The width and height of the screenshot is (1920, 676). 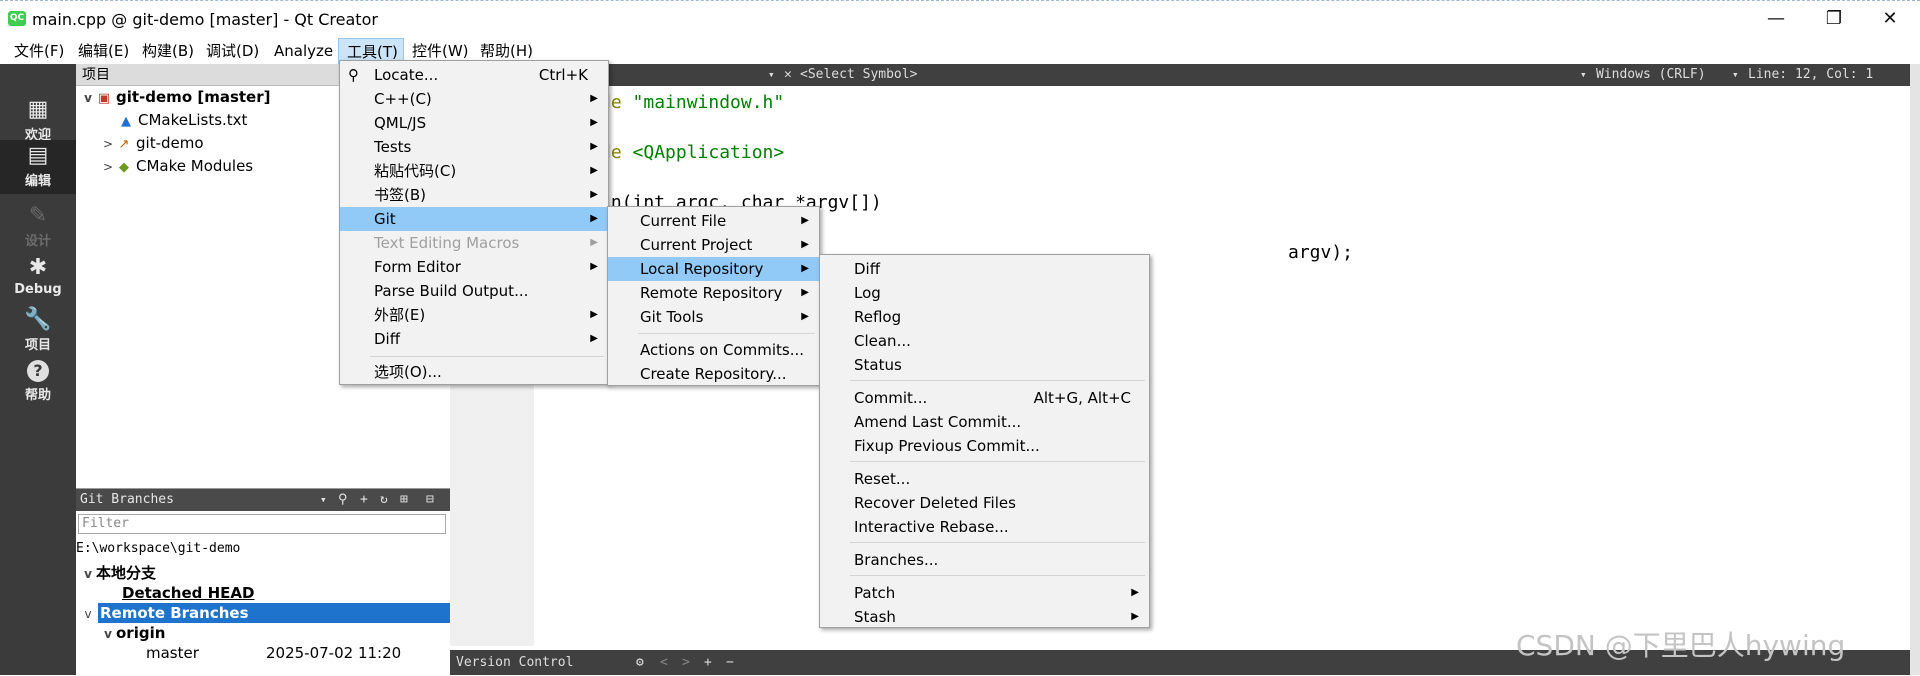 I want to click on search-icon: ⚲, so click(x=353, y=75).